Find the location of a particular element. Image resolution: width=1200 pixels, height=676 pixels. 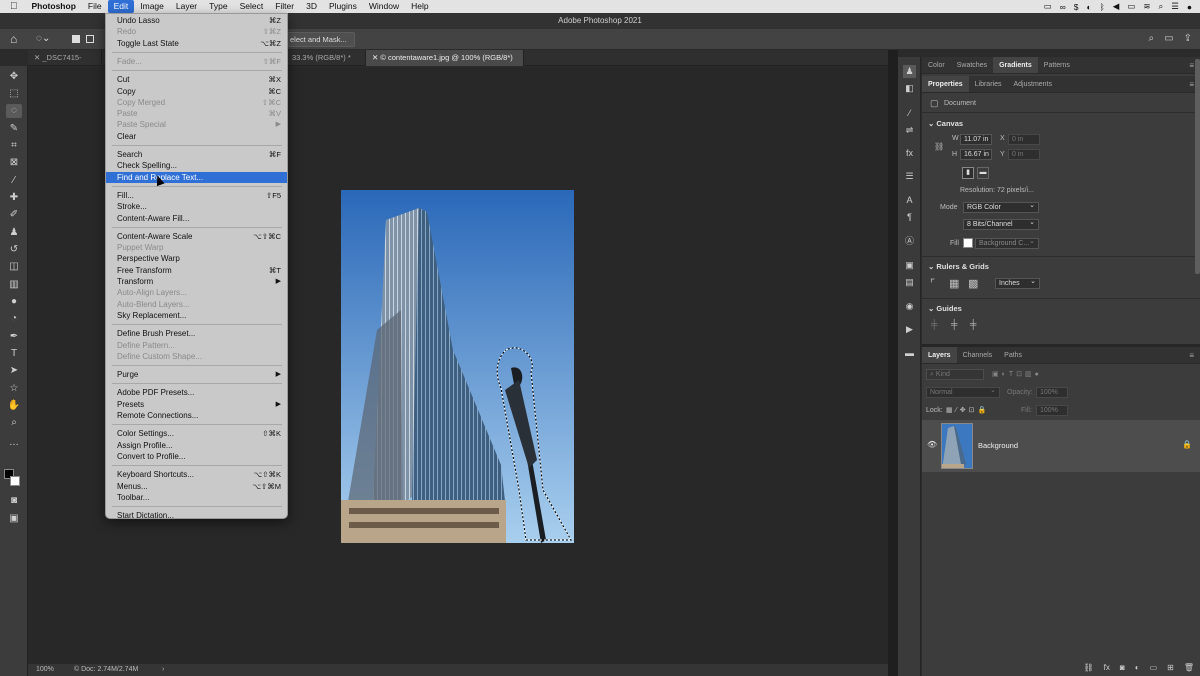

menu-edit: Edit is located at coordinates (121, 6).